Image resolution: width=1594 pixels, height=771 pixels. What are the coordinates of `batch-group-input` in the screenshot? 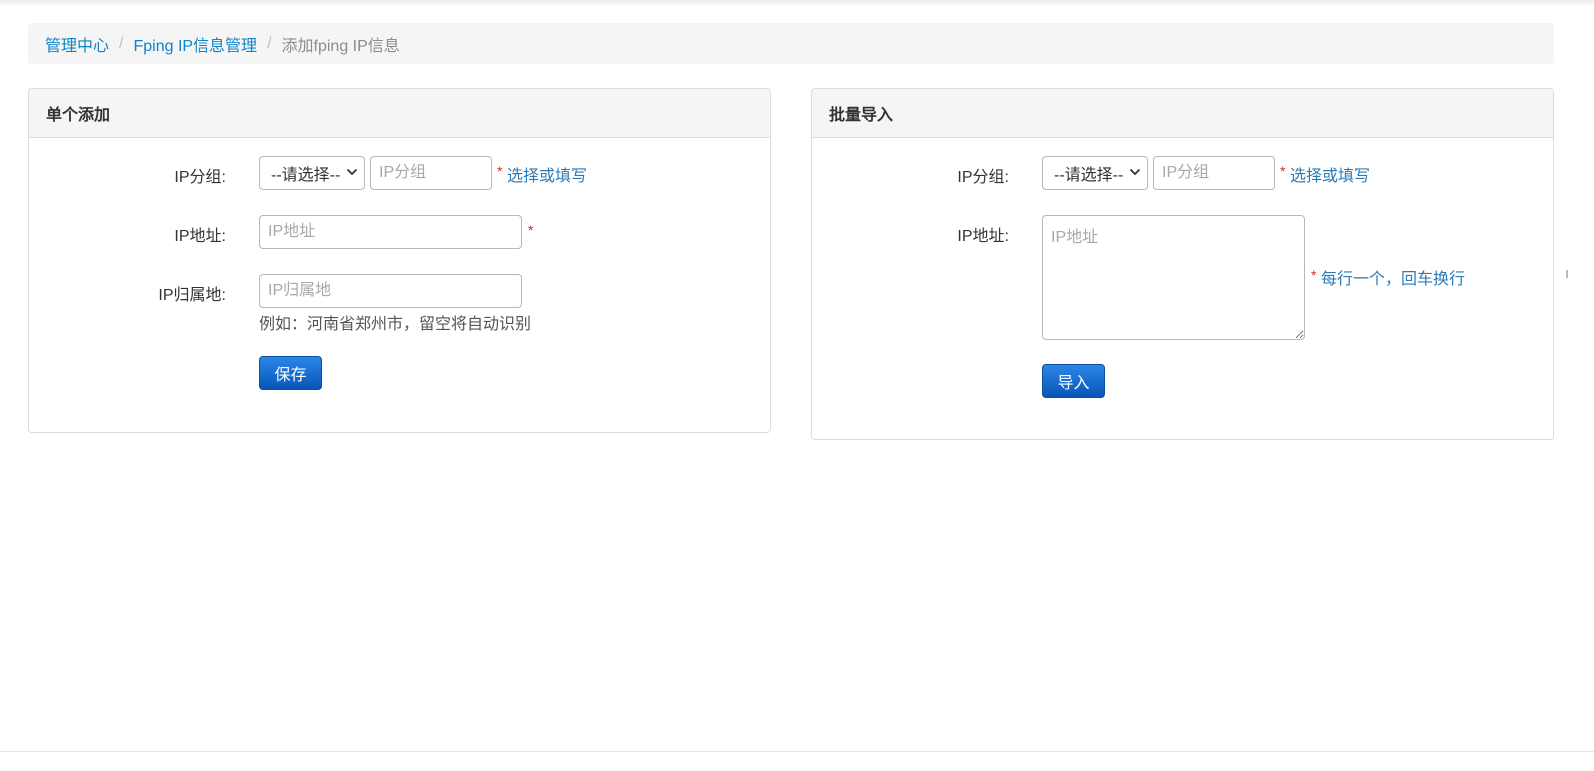 It's located at (1214, 173).